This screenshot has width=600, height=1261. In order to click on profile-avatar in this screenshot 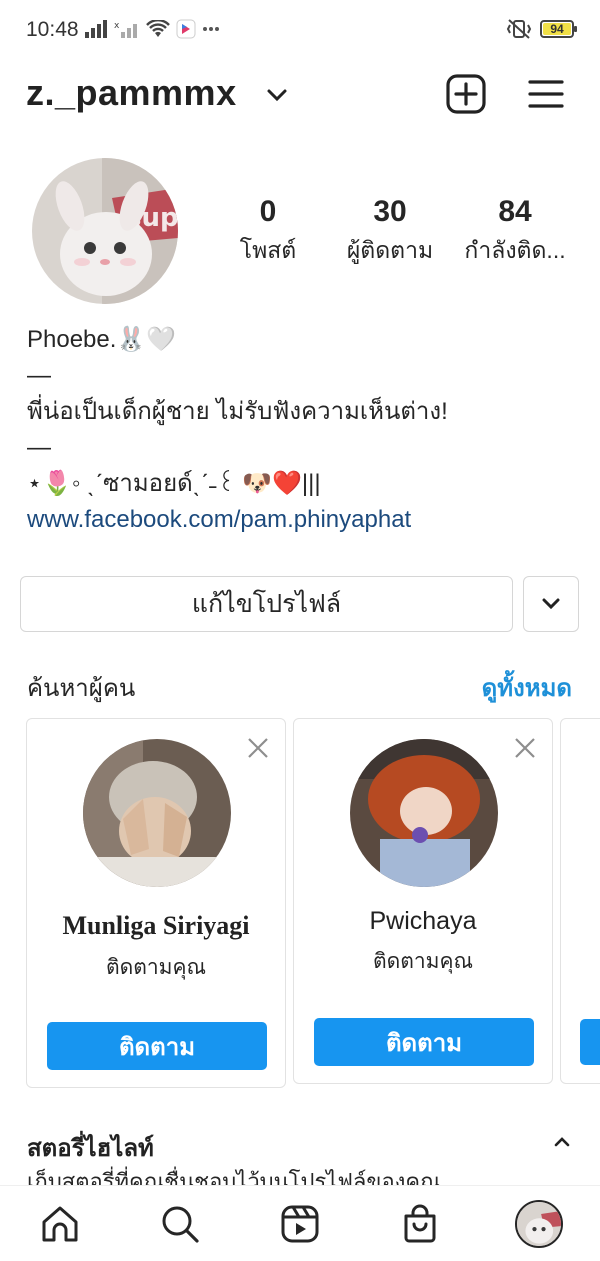, I will do `click(539, 1224)`.